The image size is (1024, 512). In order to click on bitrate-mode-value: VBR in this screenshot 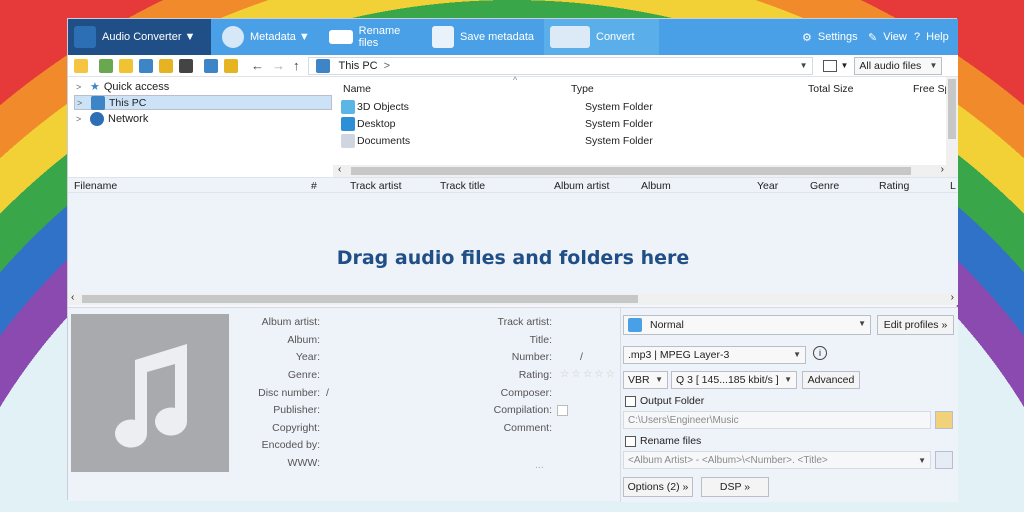, I will do `click(639, 380)`.